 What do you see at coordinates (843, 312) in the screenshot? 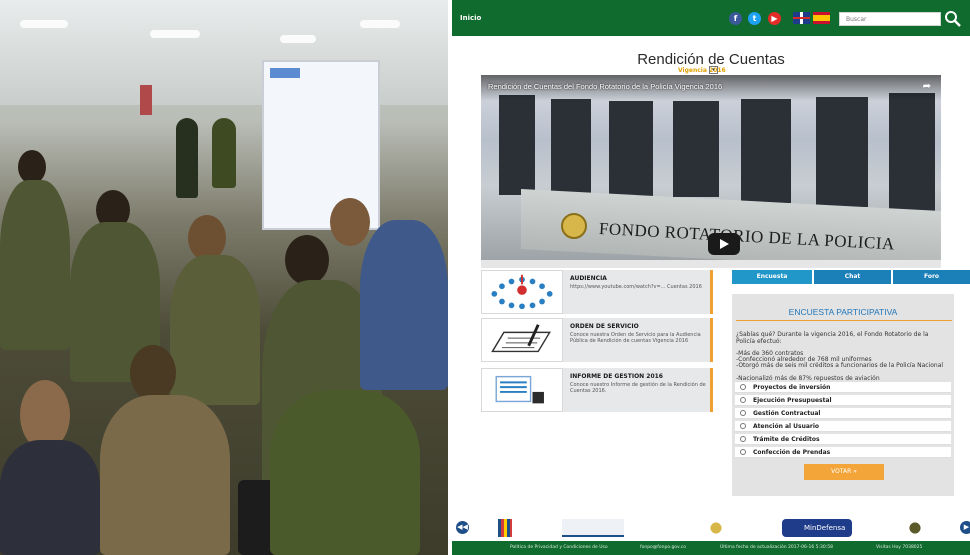
I see `survey-title: ENCUESTA PARTICIPATIVA` at bounding box center [843, 312].